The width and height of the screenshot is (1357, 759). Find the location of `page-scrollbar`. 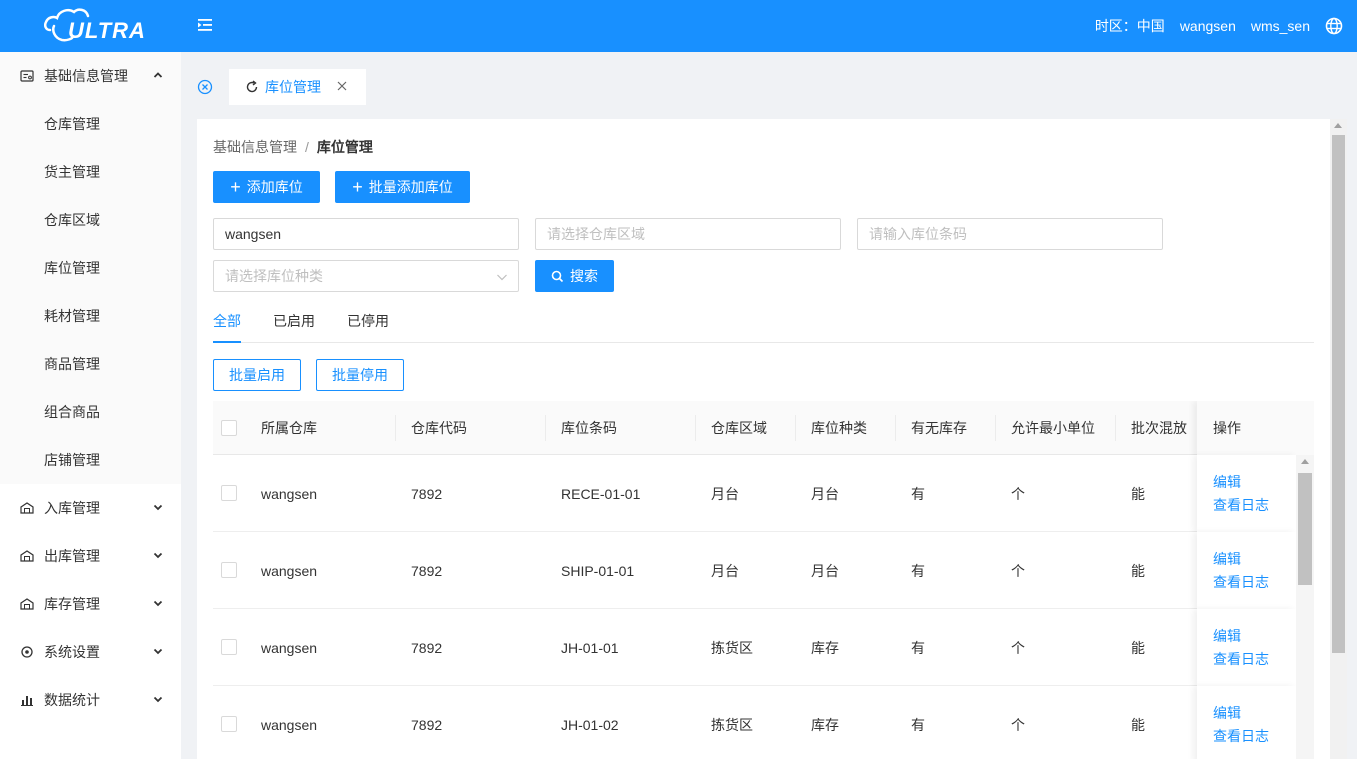

page-scrollbar is located at coordinates (1338, 439).